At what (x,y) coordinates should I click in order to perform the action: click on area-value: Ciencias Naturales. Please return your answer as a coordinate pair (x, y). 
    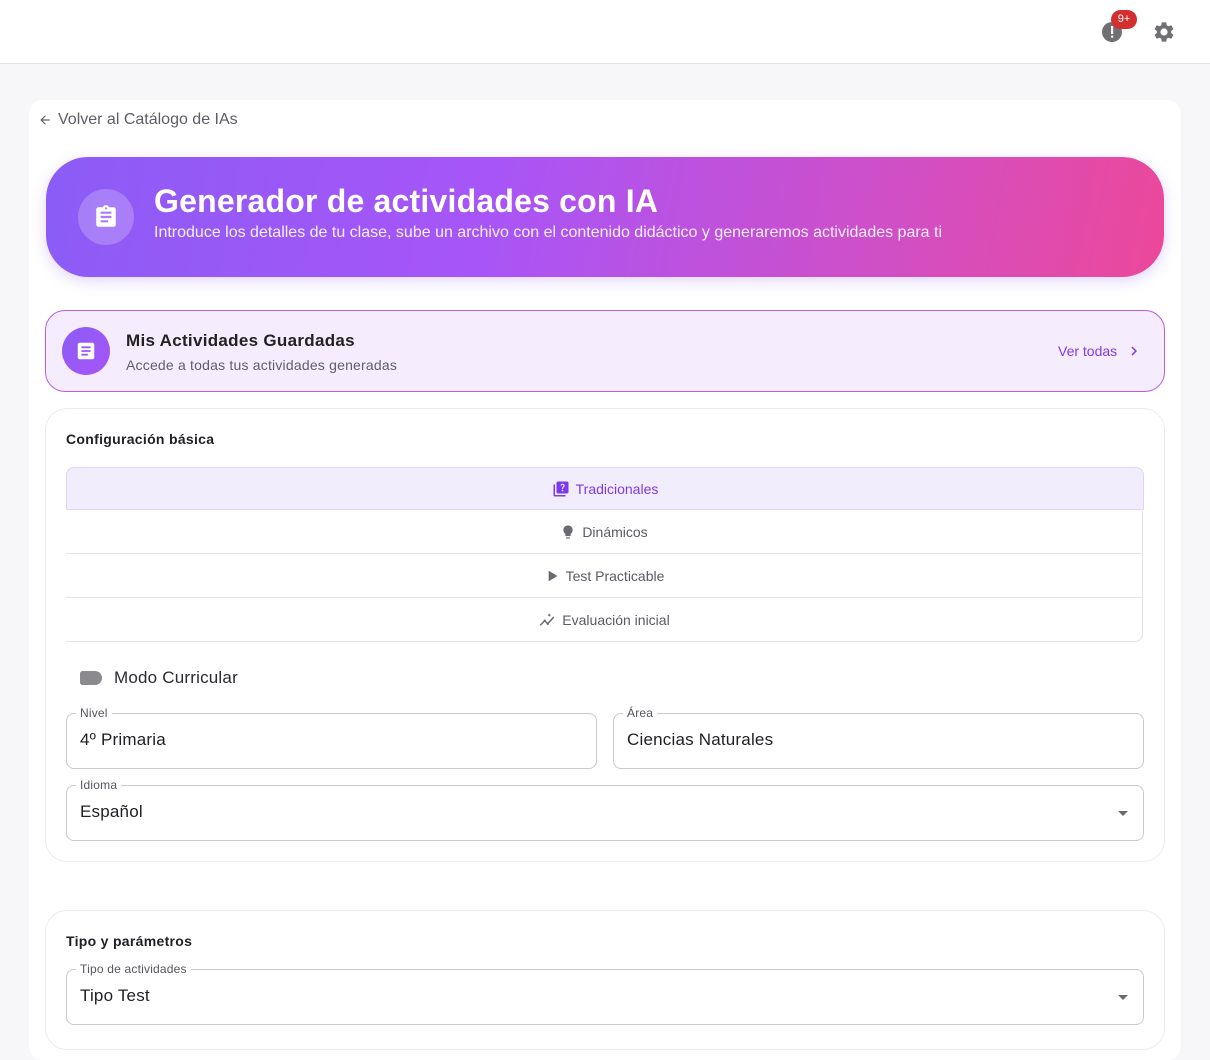
    Looking at the image, I should click on (700, 739).